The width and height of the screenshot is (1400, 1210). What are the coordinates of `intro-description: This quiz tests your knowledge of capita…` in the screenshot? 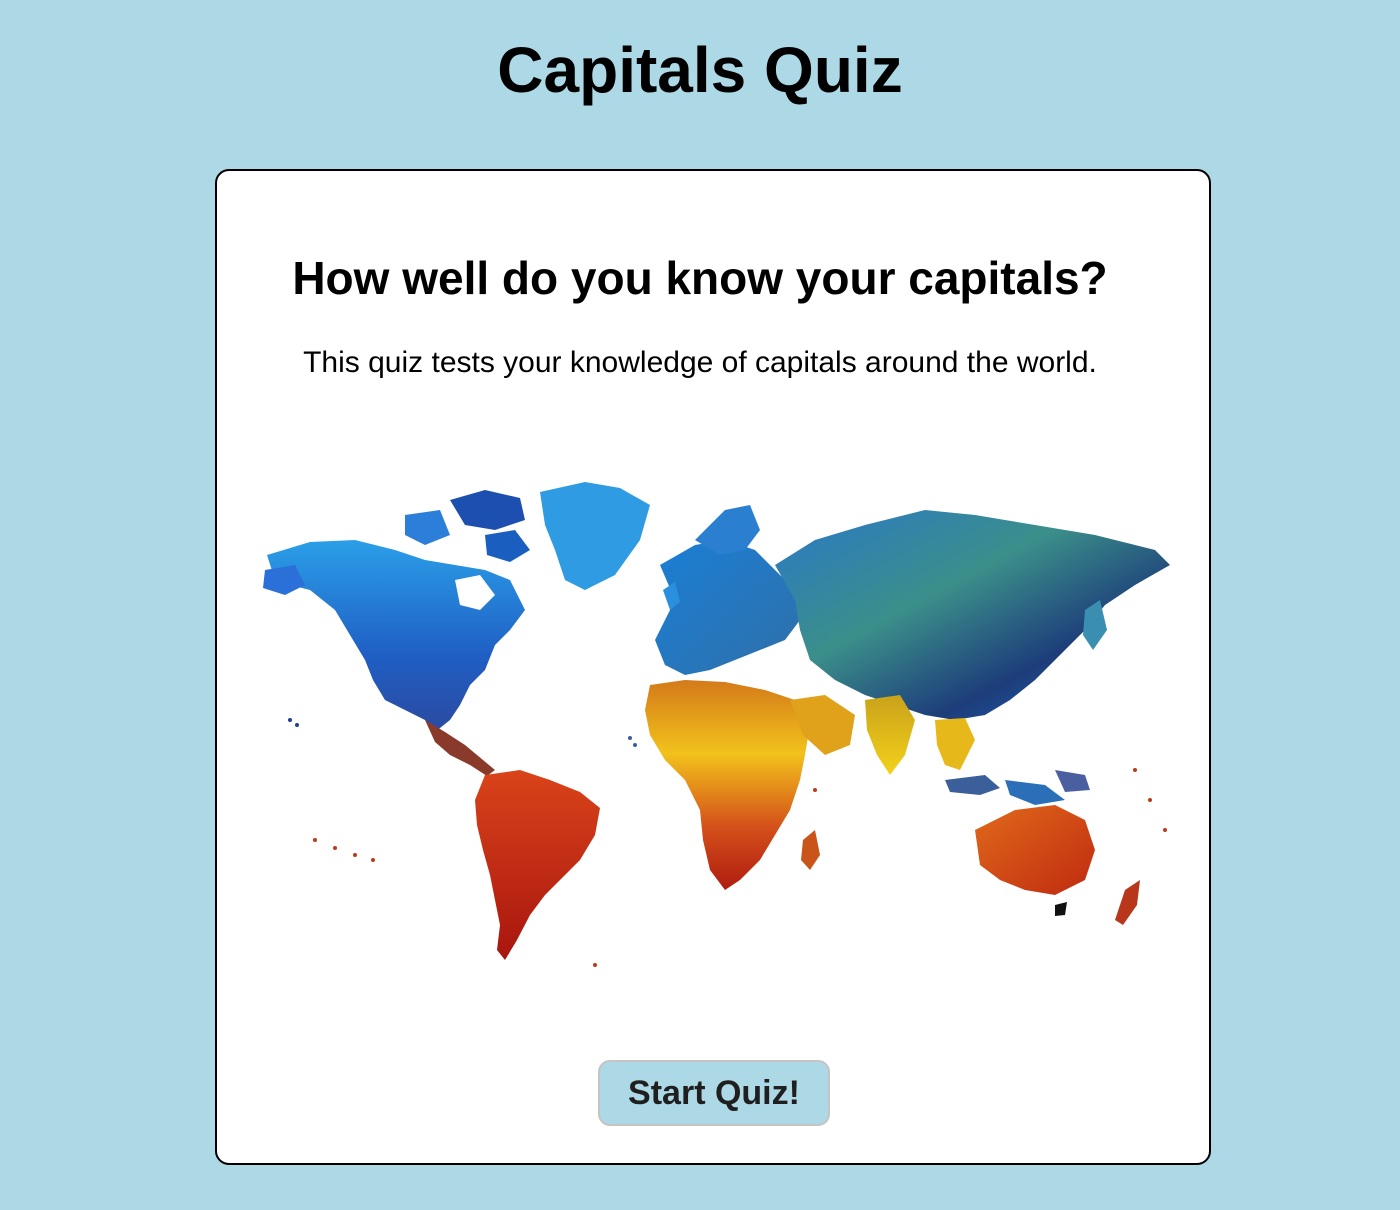 It's located at (700, 362).